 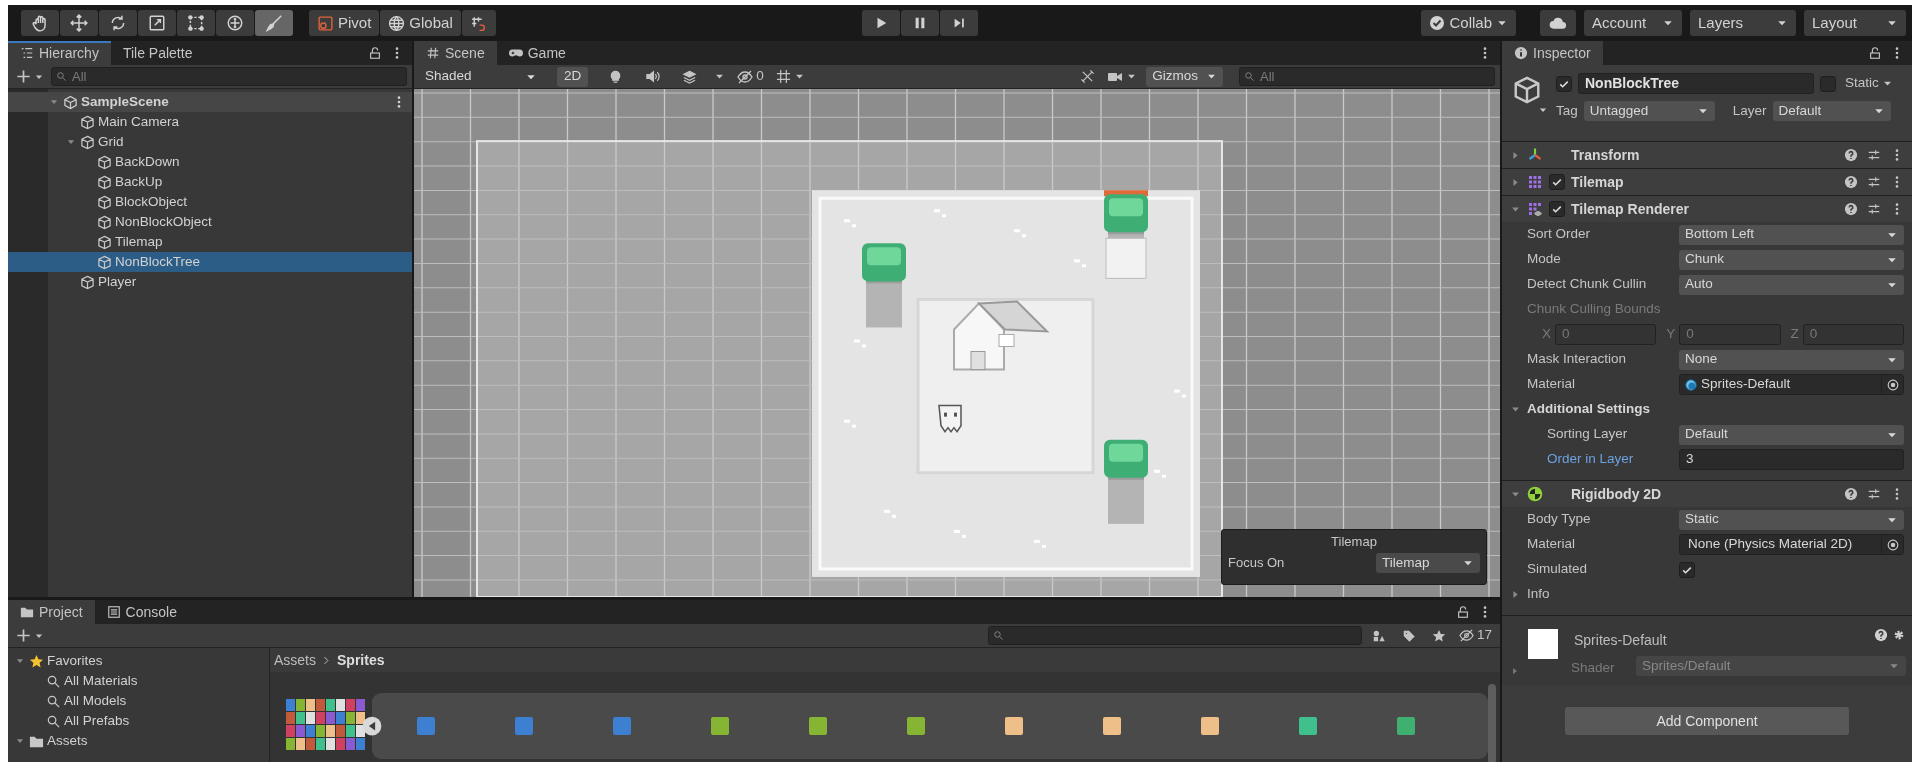 I want to click on dropdown: None, so click(x=1791, y=359).